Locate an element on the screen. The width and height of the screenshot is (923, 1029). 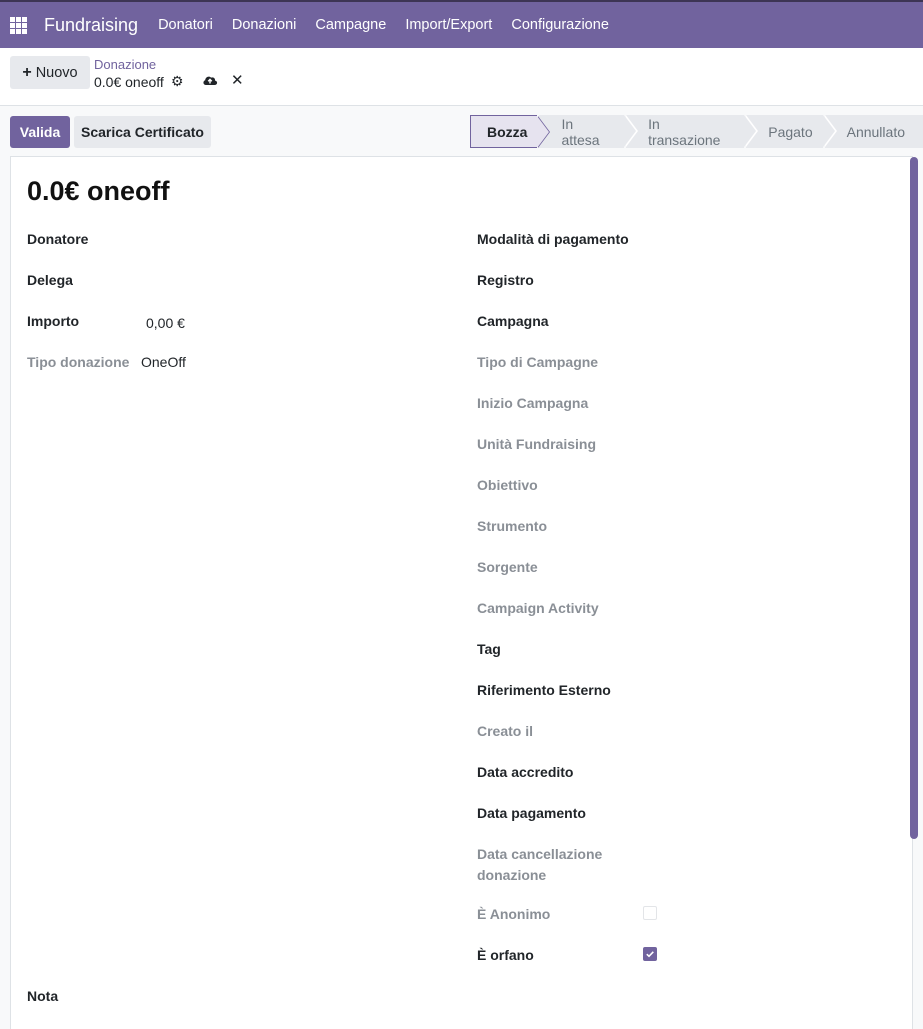
label-delega: Delega is located at coordinates (50, 280).